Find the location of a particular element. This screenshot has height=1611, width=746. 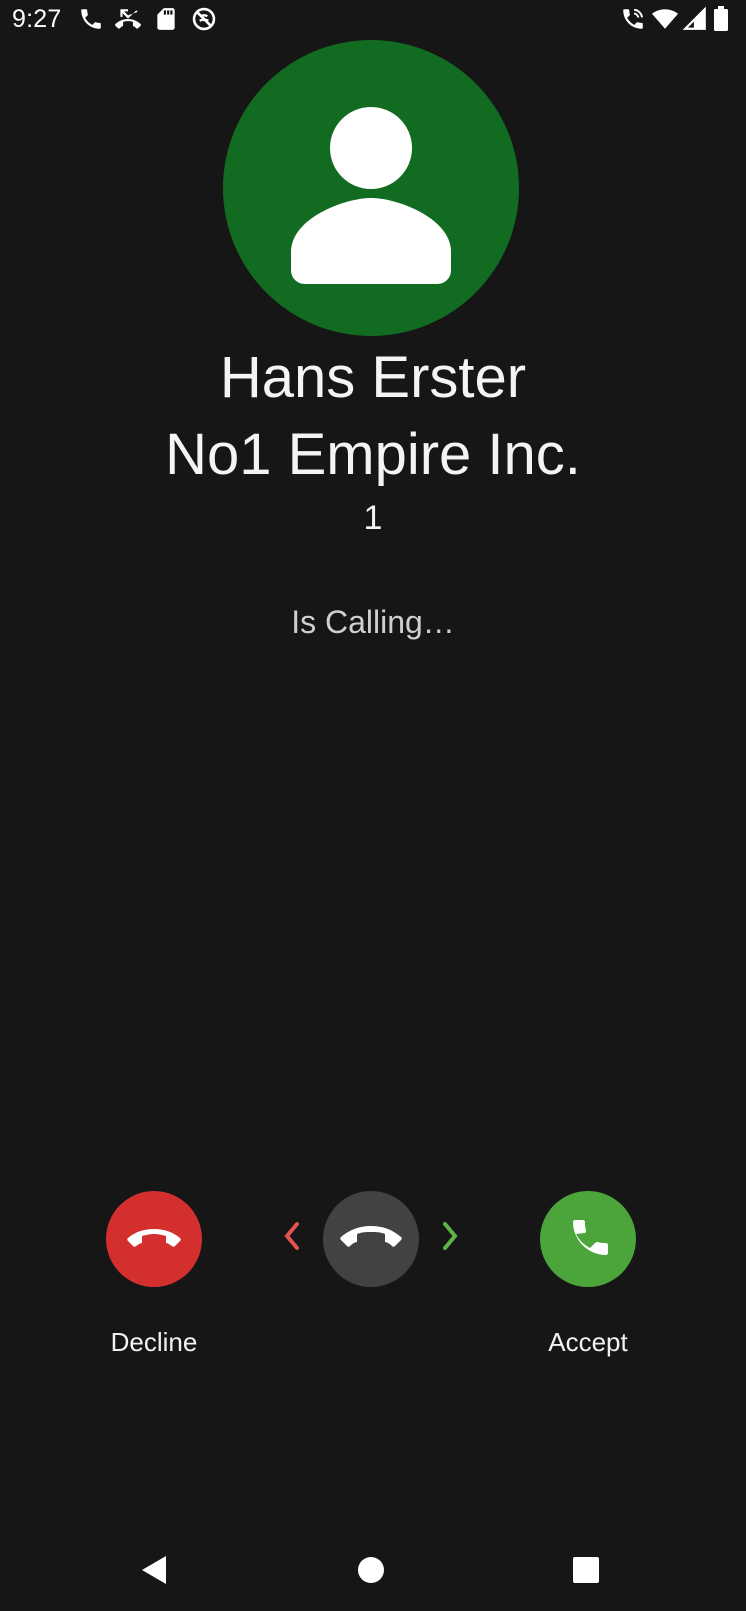

caller-company: No1 Empire Inc. is located at coordinates (373, 454).